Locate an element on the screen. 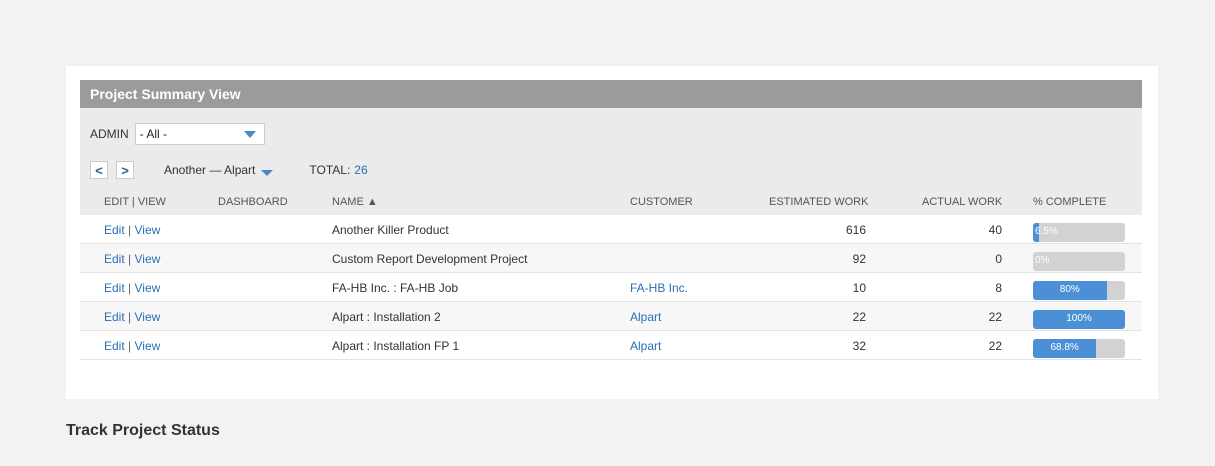 Image resolution: width=1215 pixels, height=466 pixels. customer-link: FA-HB Inc. is located at coordinates (659, 288).